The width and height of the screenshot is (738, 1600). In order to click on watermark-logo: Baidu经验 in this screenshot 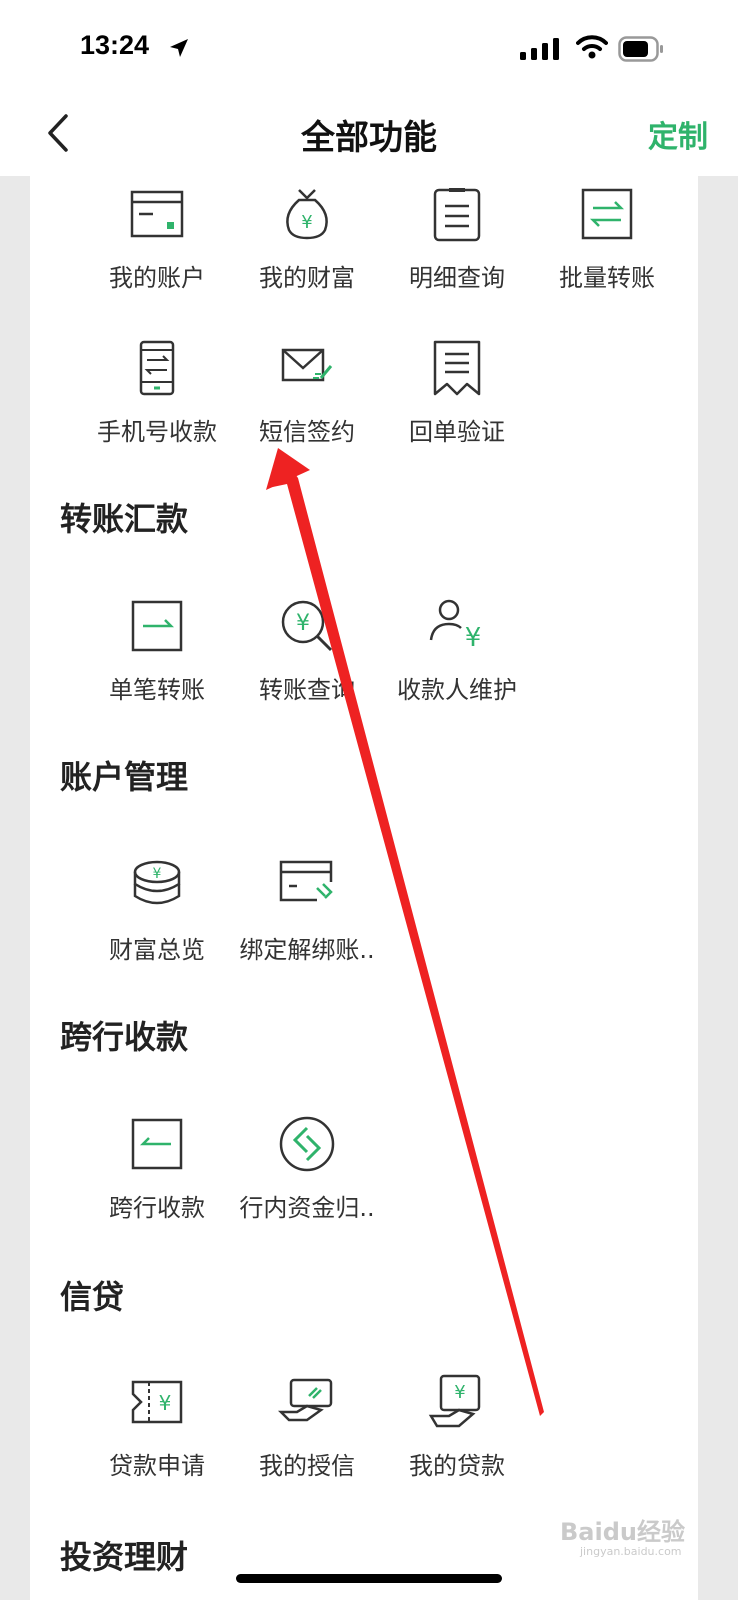, I will do `click(622, 1532)`.